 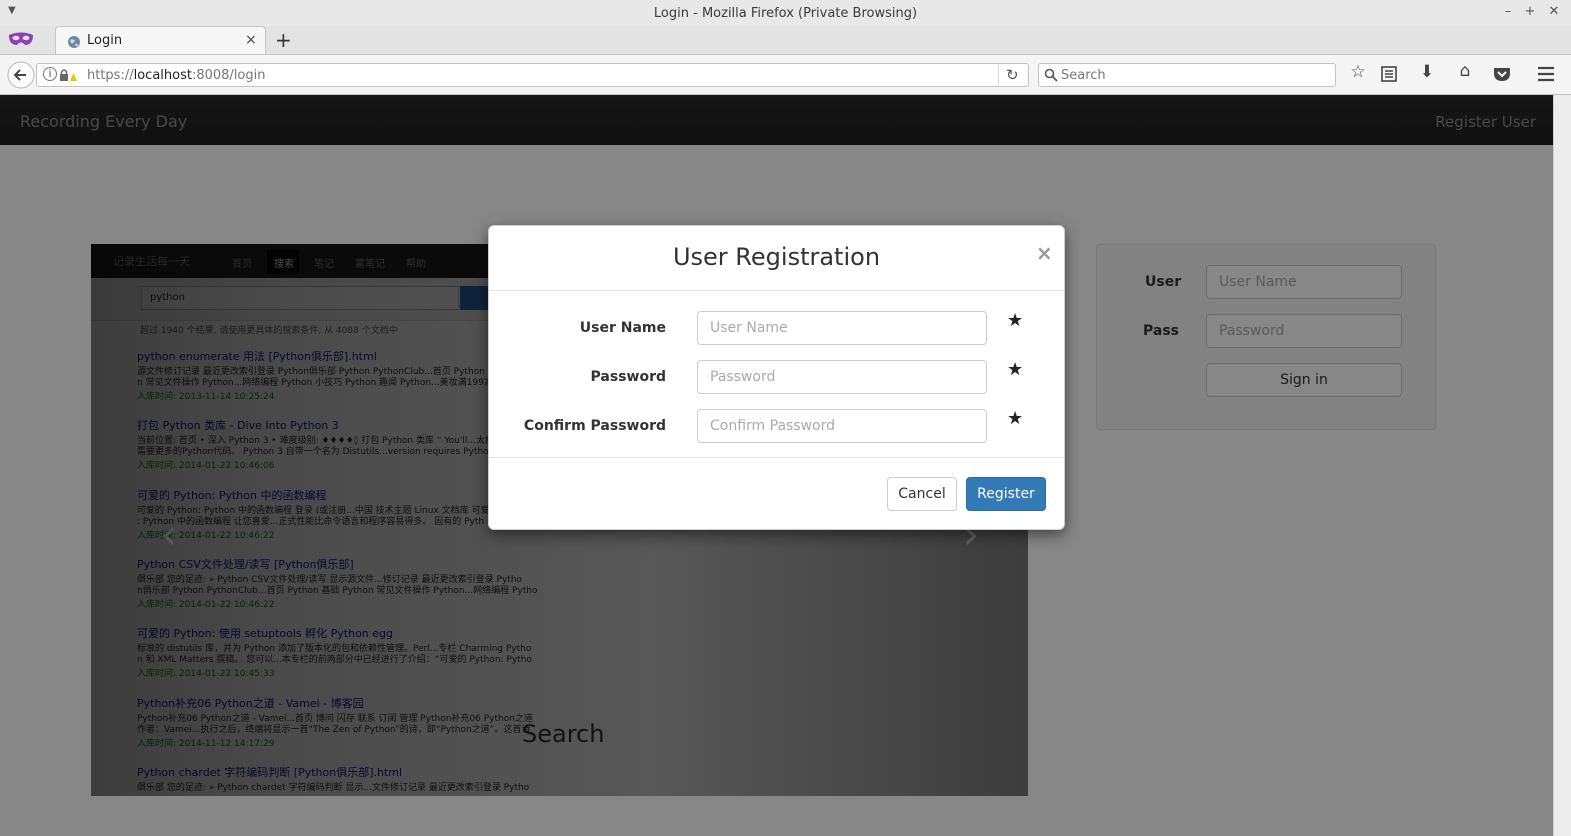 I want to click on register-username-input: User Name, so click(x=842, y=328).